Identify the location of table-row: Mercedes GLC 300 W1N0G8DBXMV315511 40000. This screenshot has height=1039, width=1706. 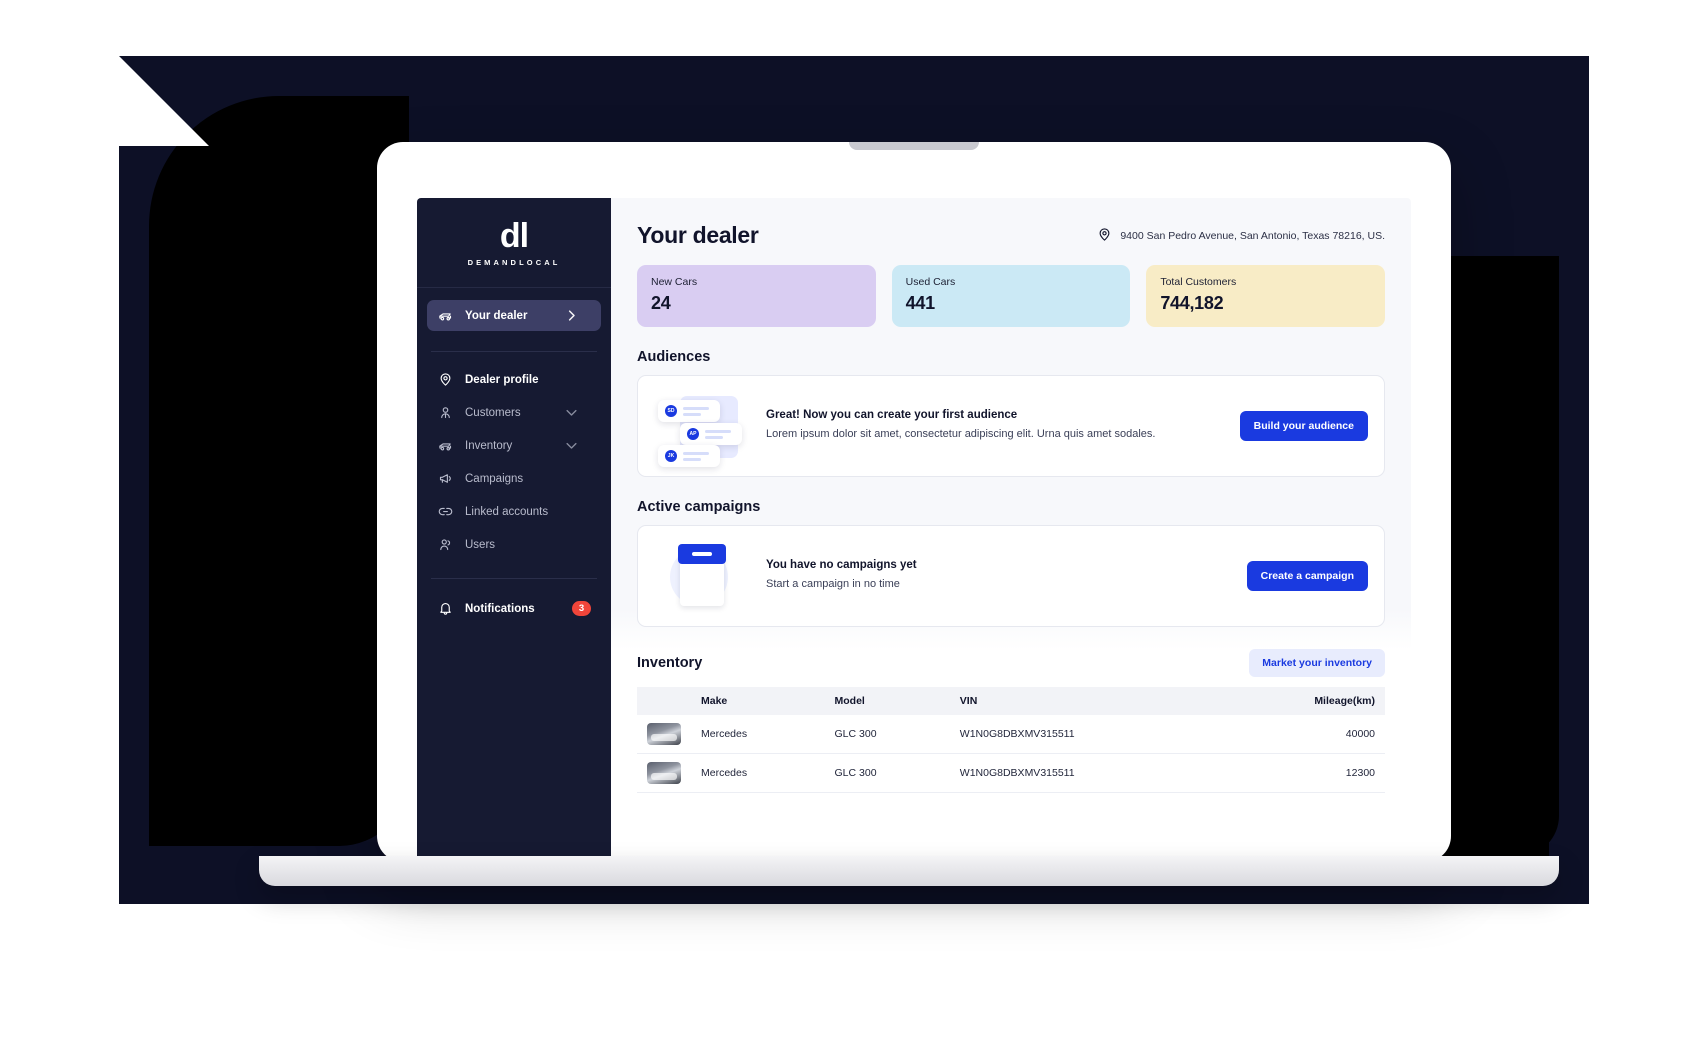
(1011, 734).